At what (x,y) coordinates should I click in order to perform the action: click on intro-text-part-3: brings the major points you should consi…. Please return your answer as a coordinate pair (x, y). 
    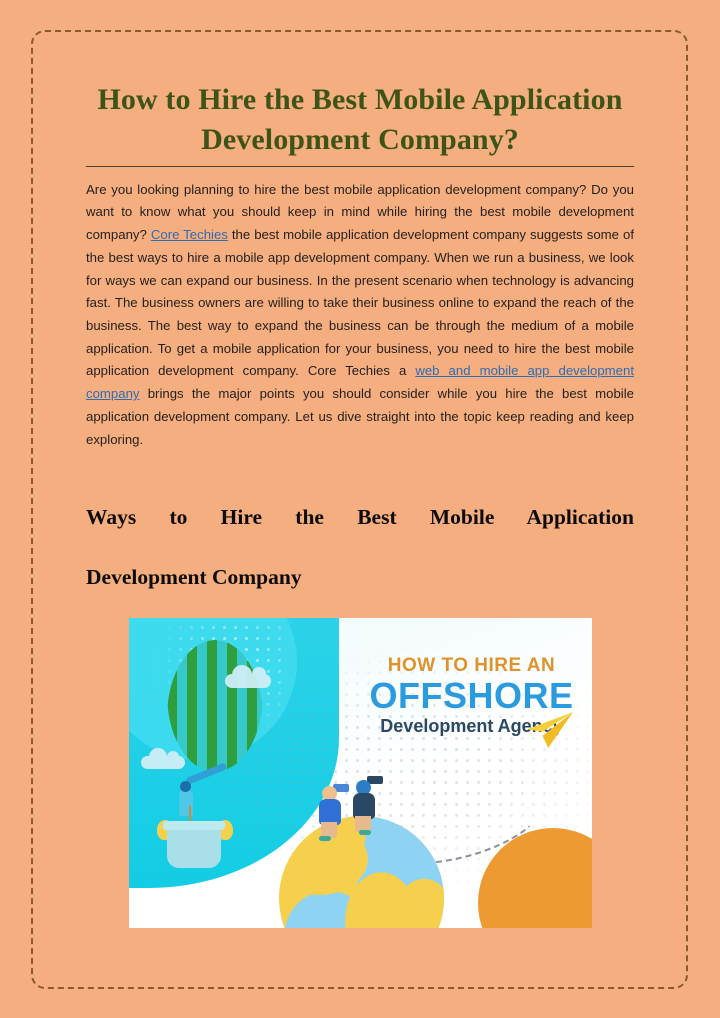
    Looking at the image, I should click on (360, 416).